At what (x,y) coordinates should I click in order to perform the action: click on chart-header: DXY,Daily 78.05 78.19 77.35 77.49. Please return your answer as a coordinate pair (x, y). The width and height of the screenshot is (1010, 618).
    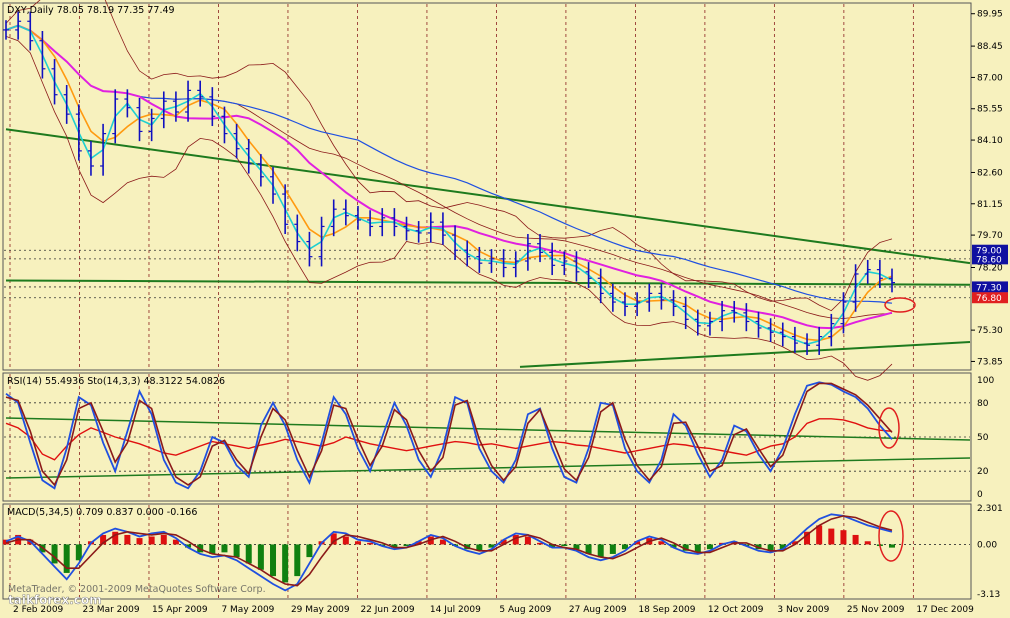
    Looking at the image, I should click on (91, 10).